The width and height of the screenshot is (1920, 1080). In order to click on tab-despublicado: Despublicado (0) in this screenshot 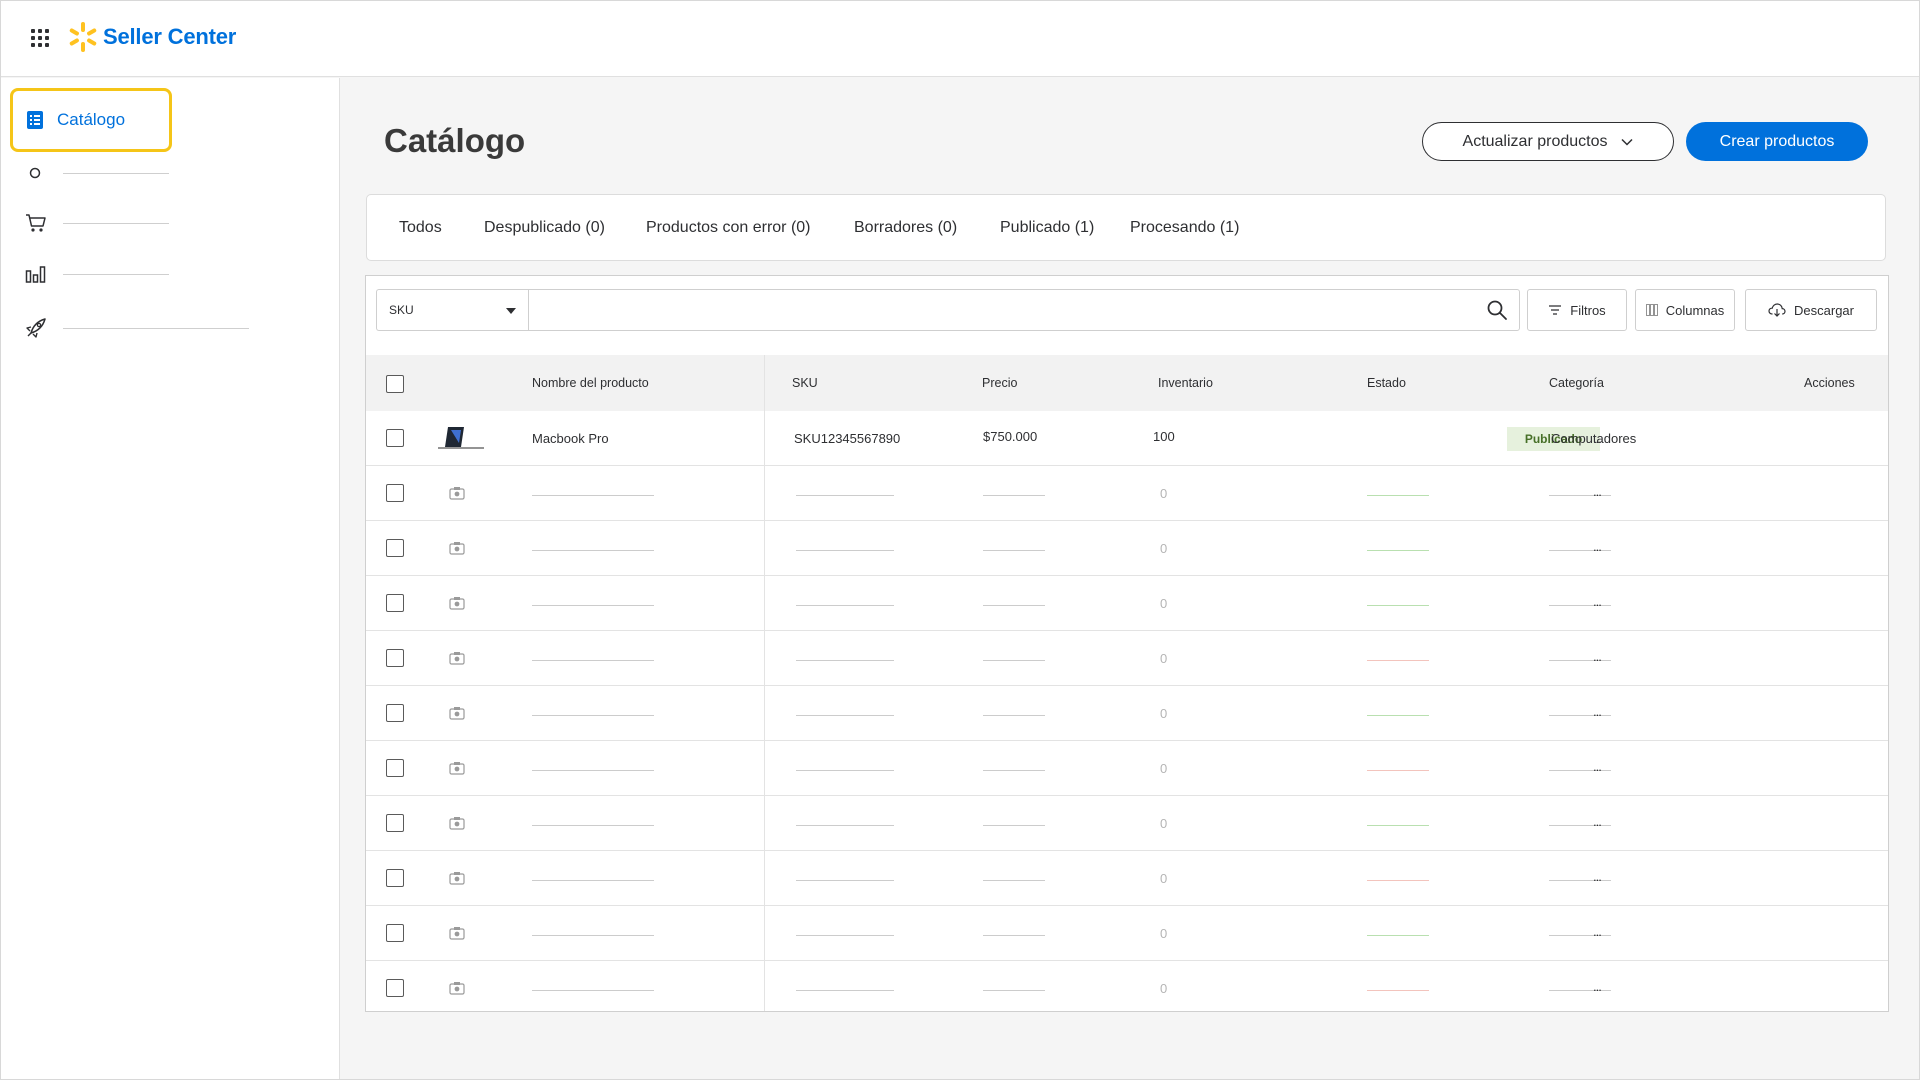, I will do `click(544, 228)`.